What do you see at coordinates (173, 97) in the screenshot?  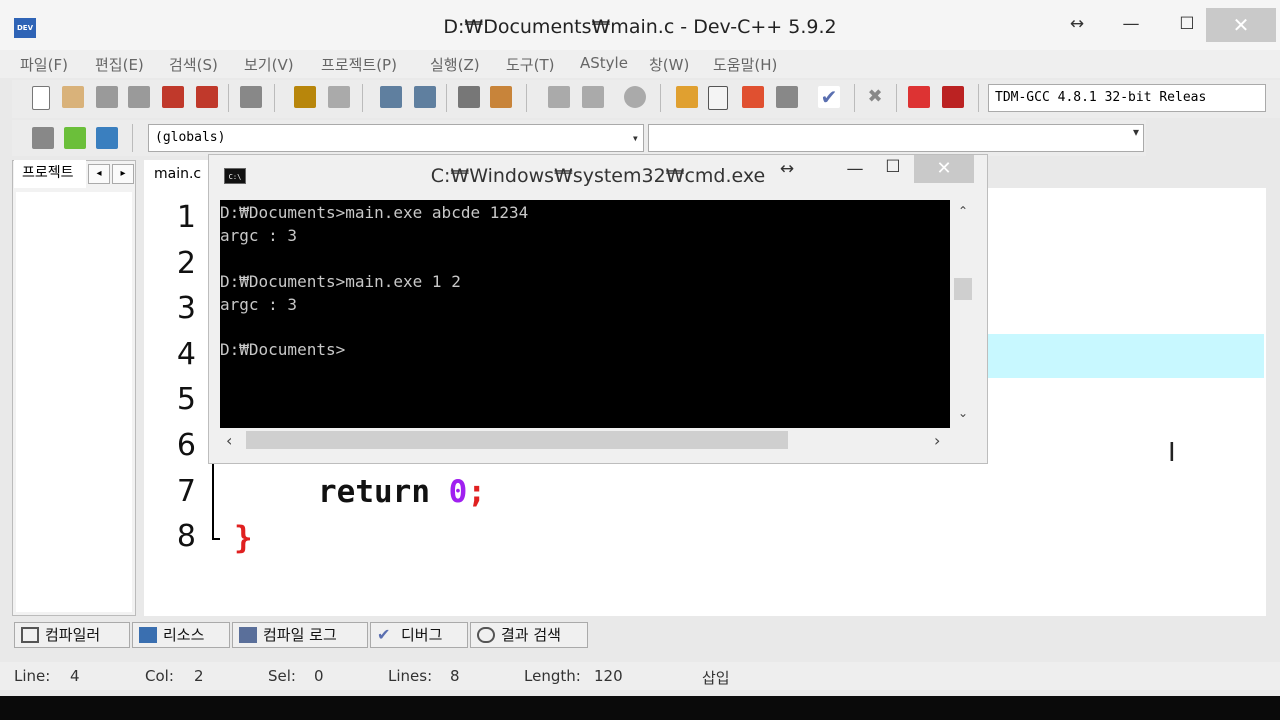 I see `close-file-icon` at bounding box center [173, 97].